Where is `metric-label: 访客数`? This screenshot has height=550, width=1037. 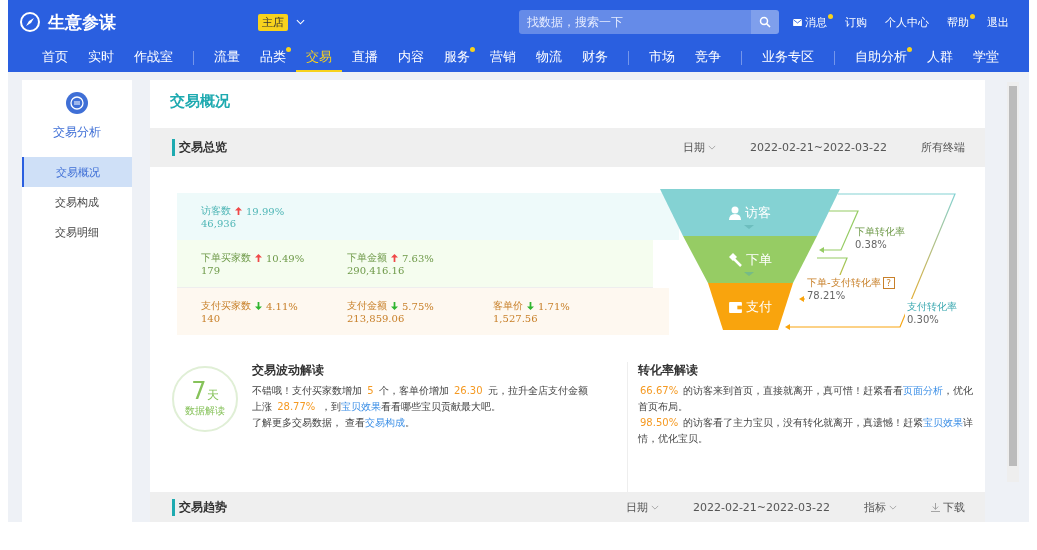 metric-label: 访客数 is located at coordinates (216, 211).